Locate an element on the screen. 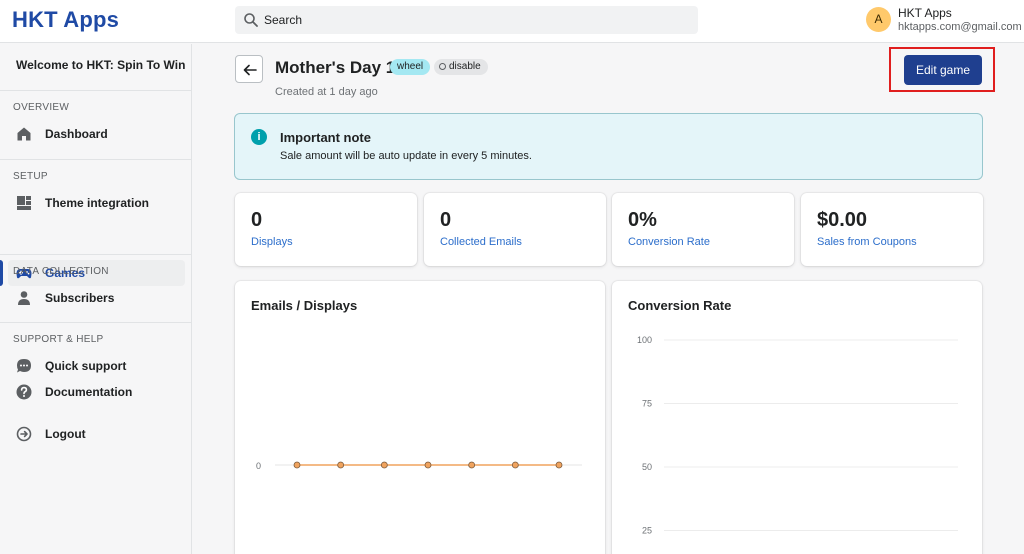 This screenshot has height=554, width=1024. active-indicator is located at coordinates (1, 273).